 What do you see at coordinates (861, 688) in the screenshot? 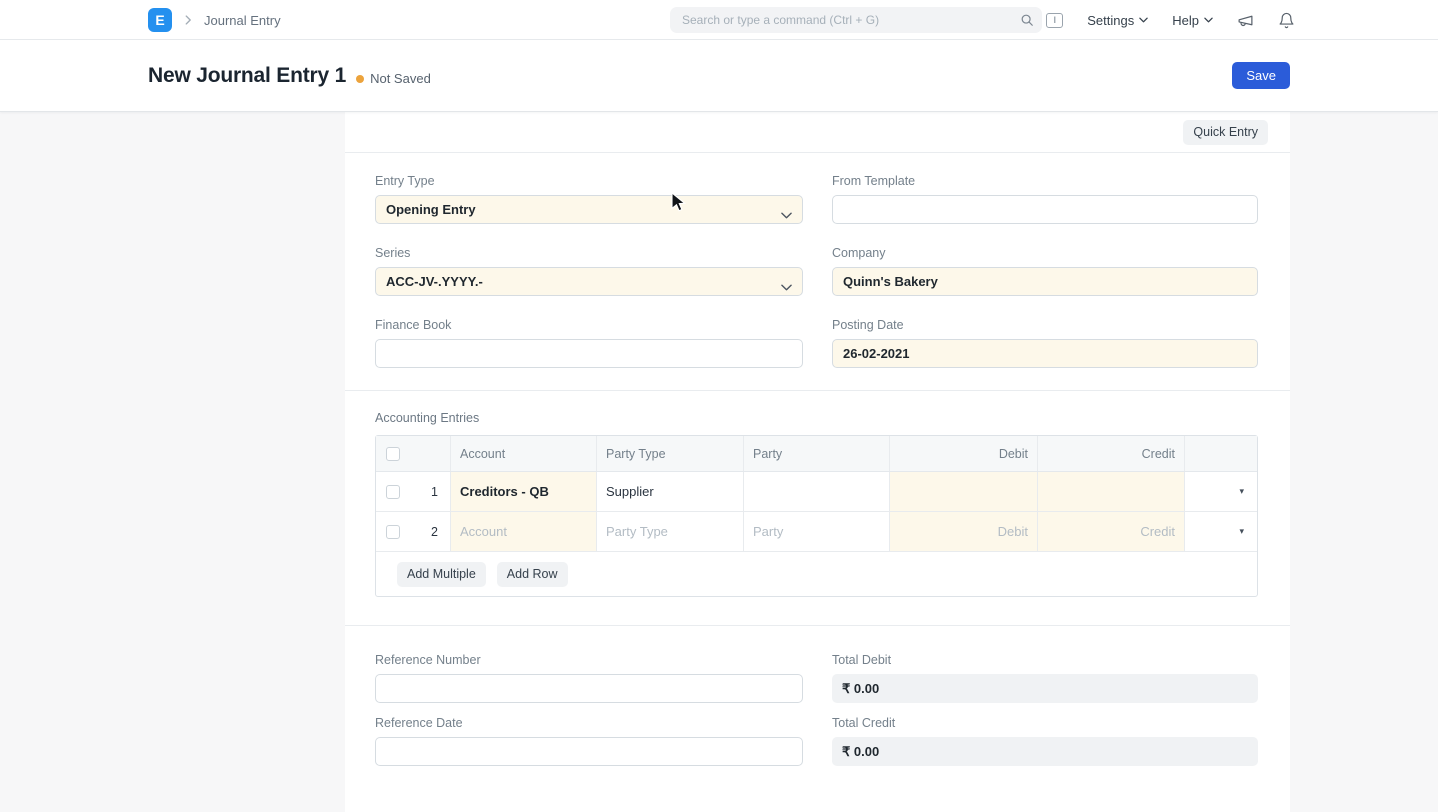
I see `total-debit-amount: ₹ 0.00` at bounding box center [861, 688].